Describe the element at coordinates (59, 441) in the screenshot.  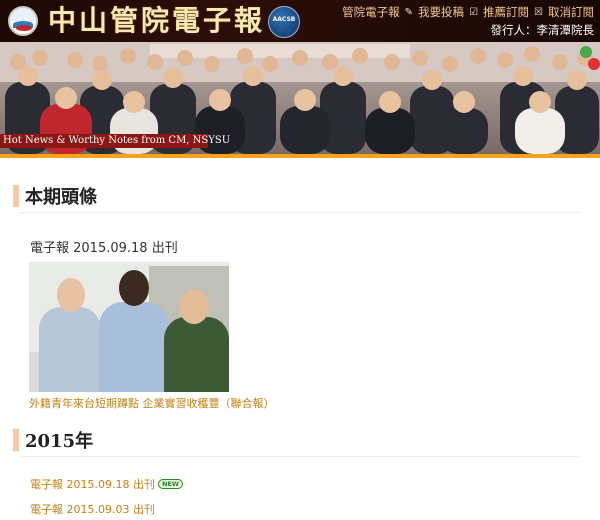
I see `section-title: 2015年` at that location.